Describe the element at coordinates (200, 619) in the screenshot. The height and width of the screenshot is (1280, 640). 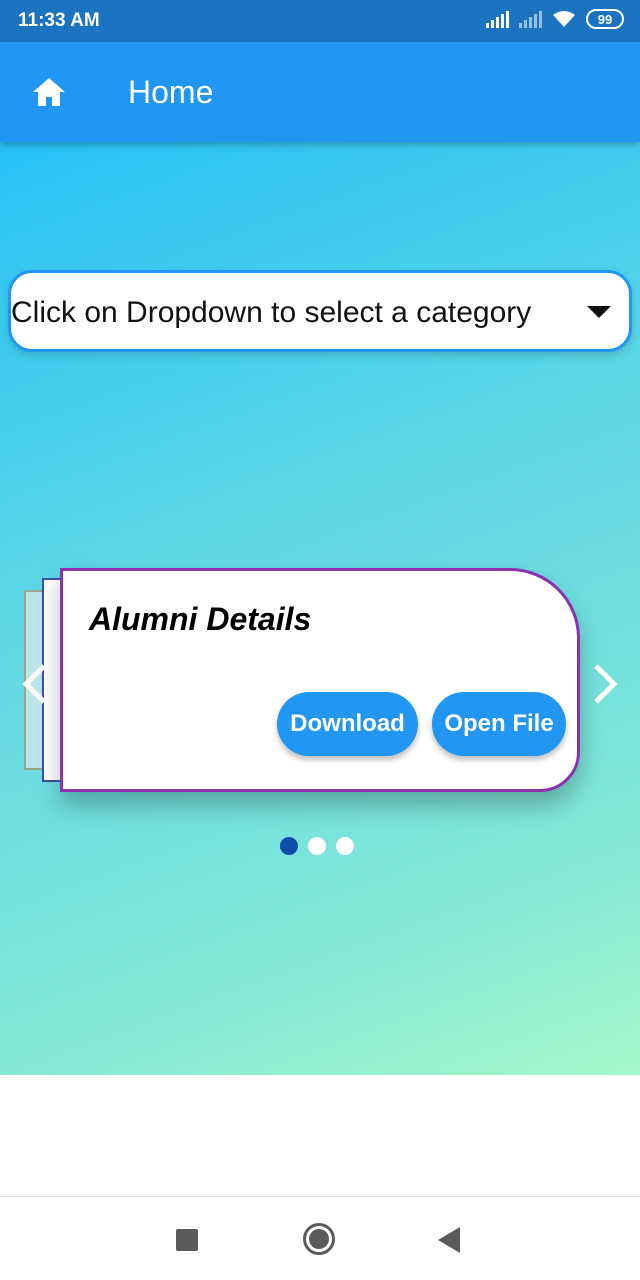
I see `card-title: Alumni Details` at that location.